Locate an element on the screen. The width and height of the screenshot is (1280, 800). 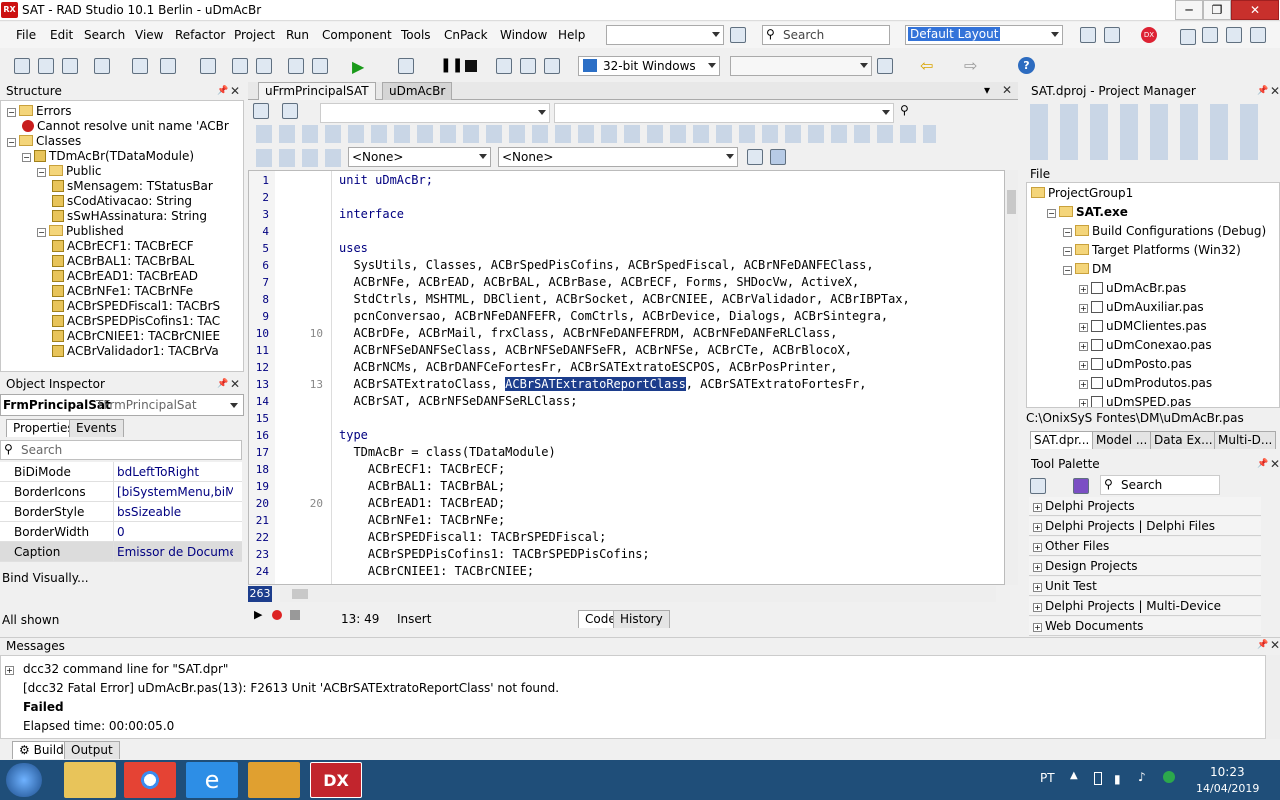
structure-node: ACBrValidador1: TACBrVa is located at coordinates (135, 351).